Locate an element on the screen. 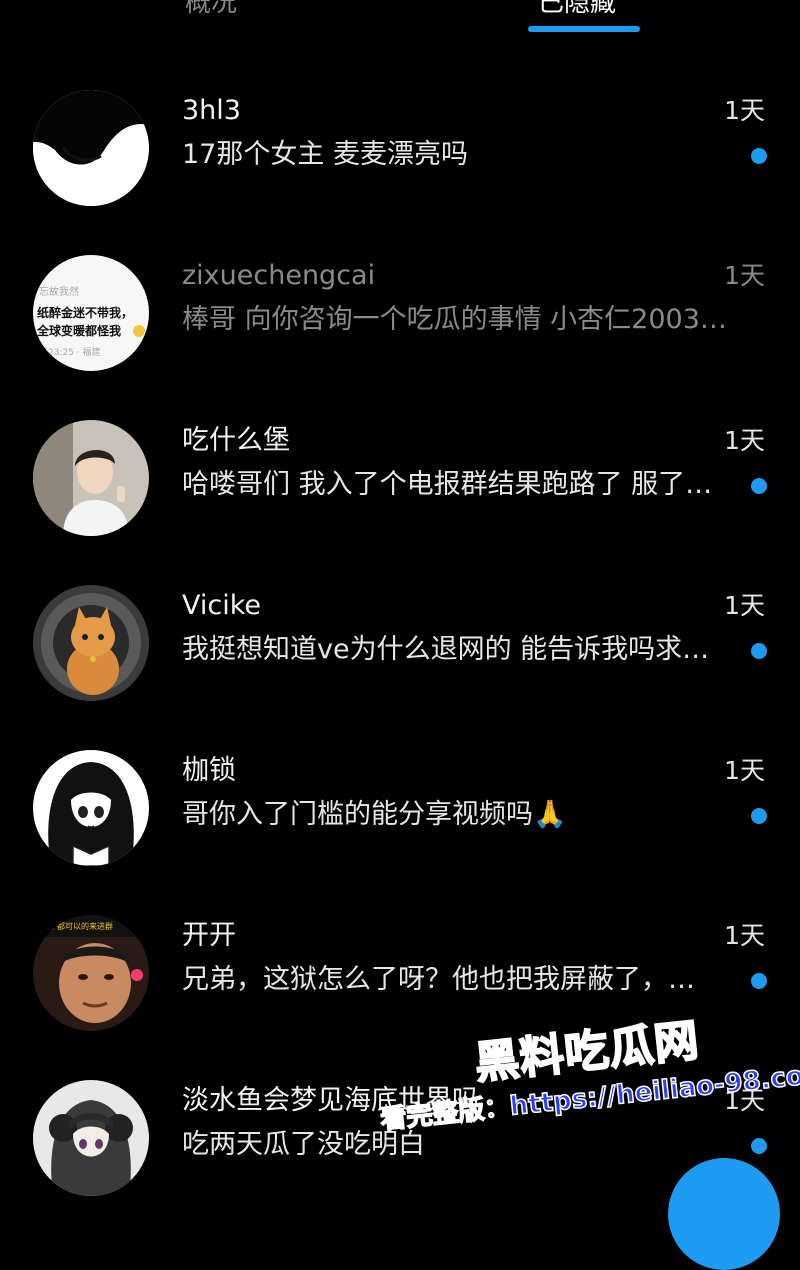  conversation-name: 淡水鱼会梦见海底世界吗 is located at coordinates (330, 1100).